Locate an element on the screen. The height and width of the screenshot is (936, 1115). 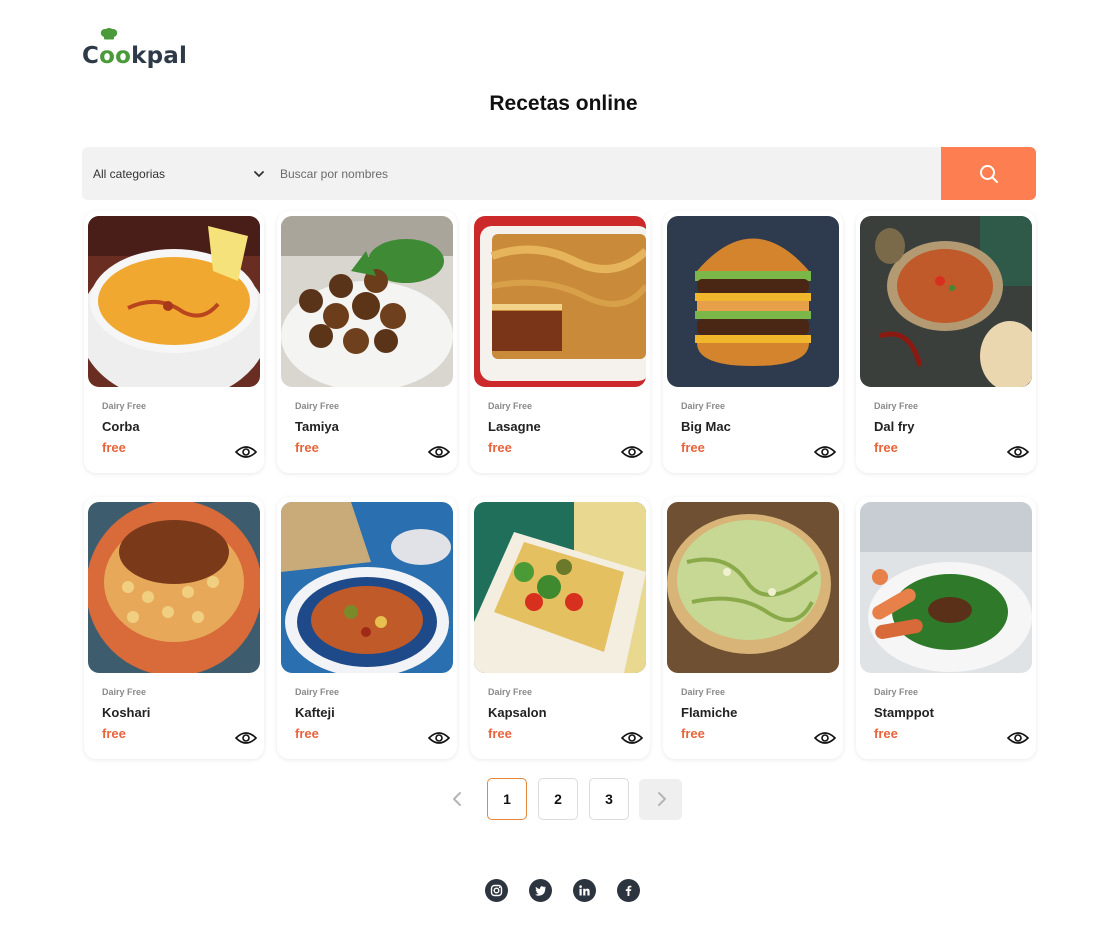
category-selected-label: All categorias is located at coordinates (129, 173).